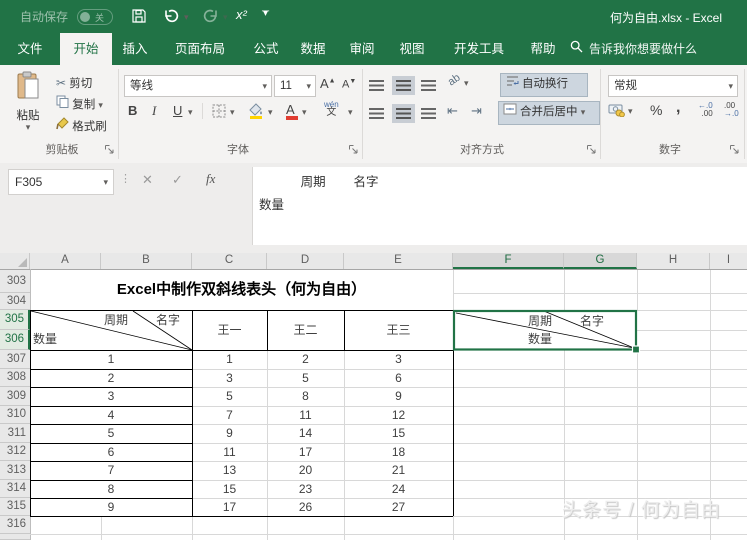 The width and height of the screenshot is (747, 540). Describe the element at coordinates (630, 111) in the screenshot. I see `accounting-dropdown-icon: ▾` at that location.